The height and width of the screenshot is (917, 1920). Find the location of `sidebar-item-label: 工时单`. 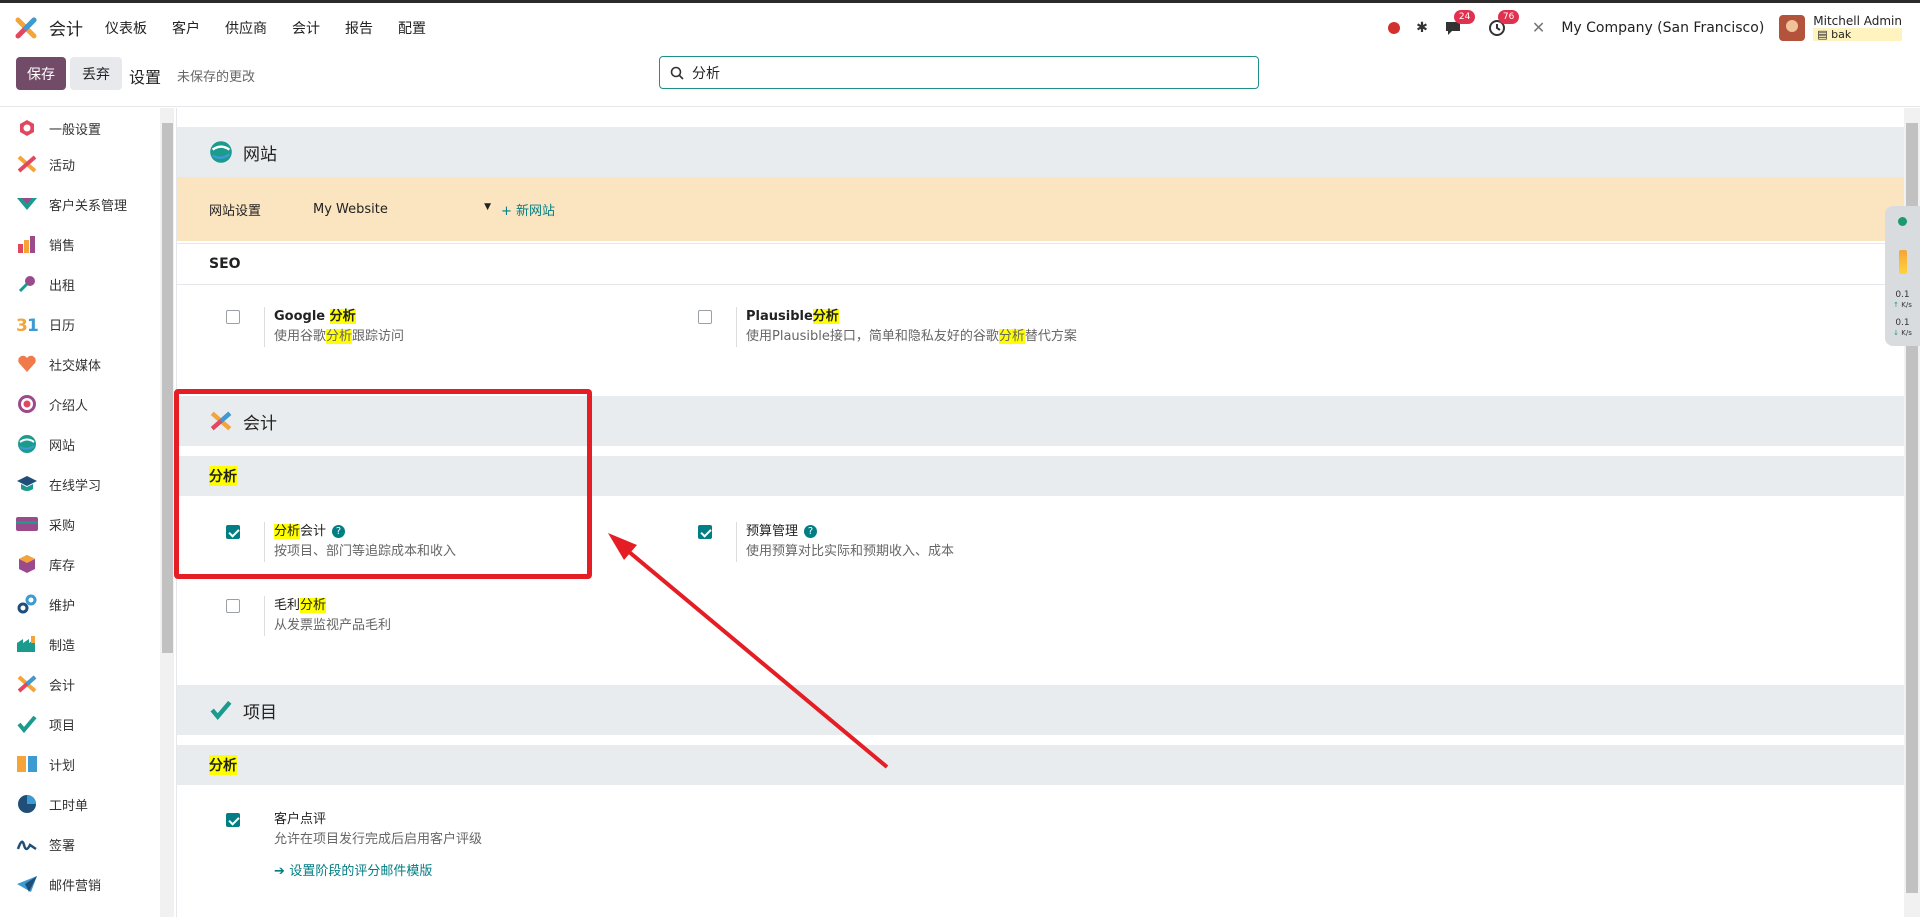

sidebar-item-label: 工时单 is located at coordinates (69, 806).